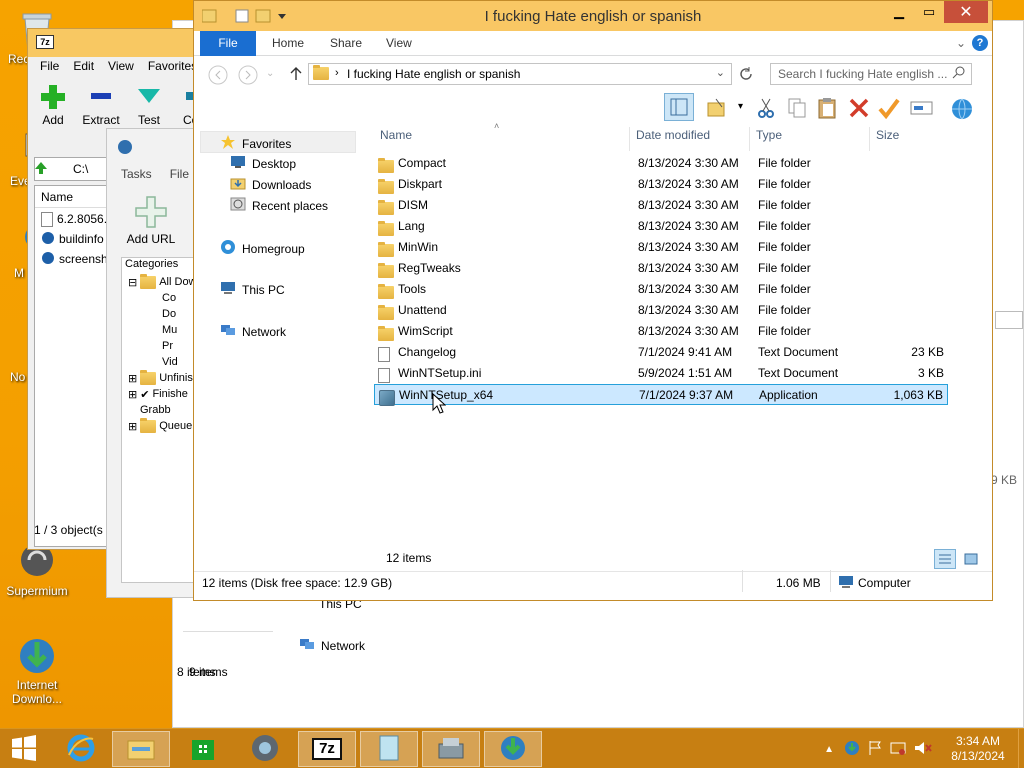 The width and height of the screenshot is (1024, 768). What do you see at coordinates (966, 12) in the screenshot?
I see `close-button: ✕` at bounding box center [966, 12].